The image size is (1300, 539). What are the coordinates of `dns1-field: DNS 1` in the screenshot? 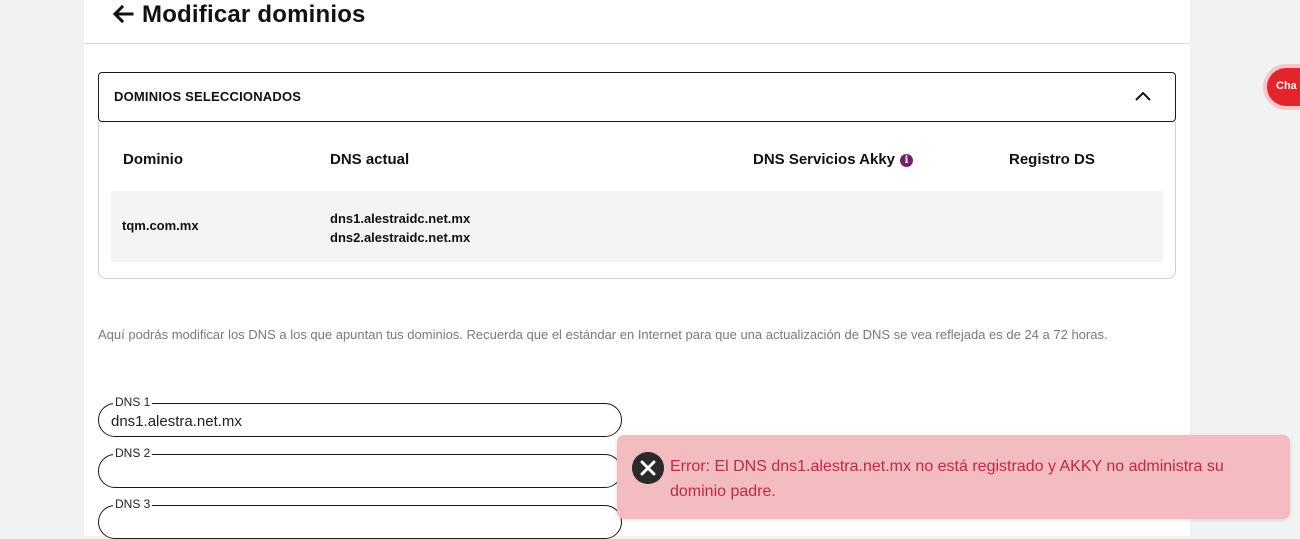 It's located at (360, 416).